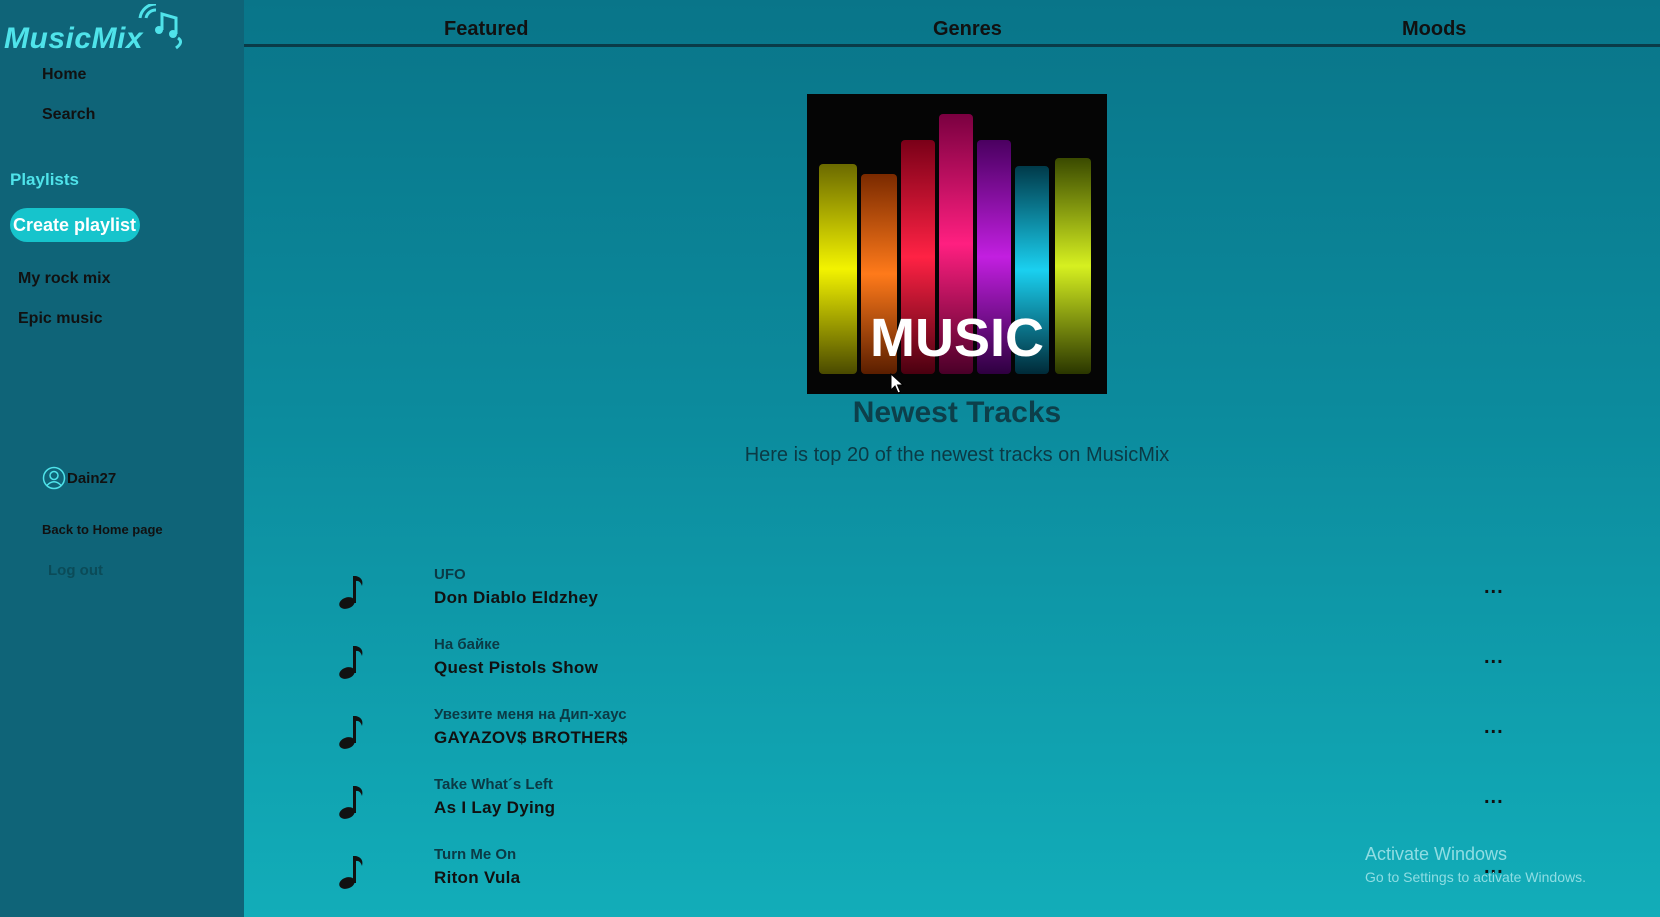  I want to click on track-artist: Quest Pistols Show, so click(516, 667).